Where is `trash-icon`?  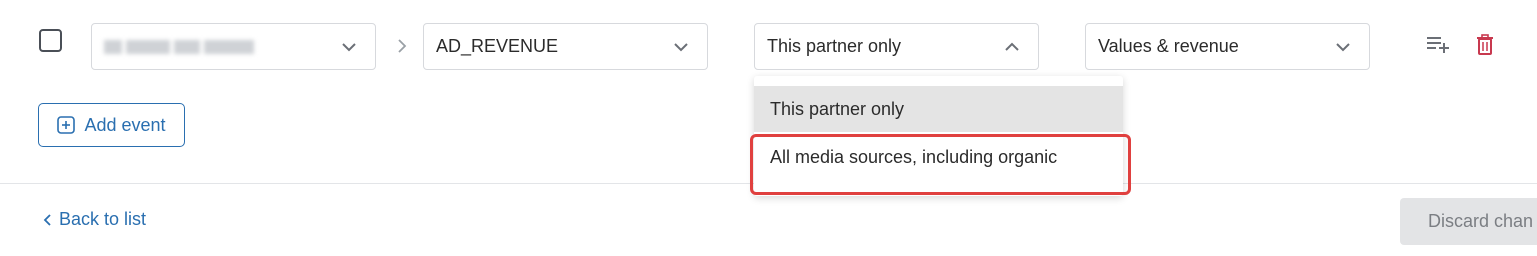 trash-icon is located at coordinates (1485, 45).